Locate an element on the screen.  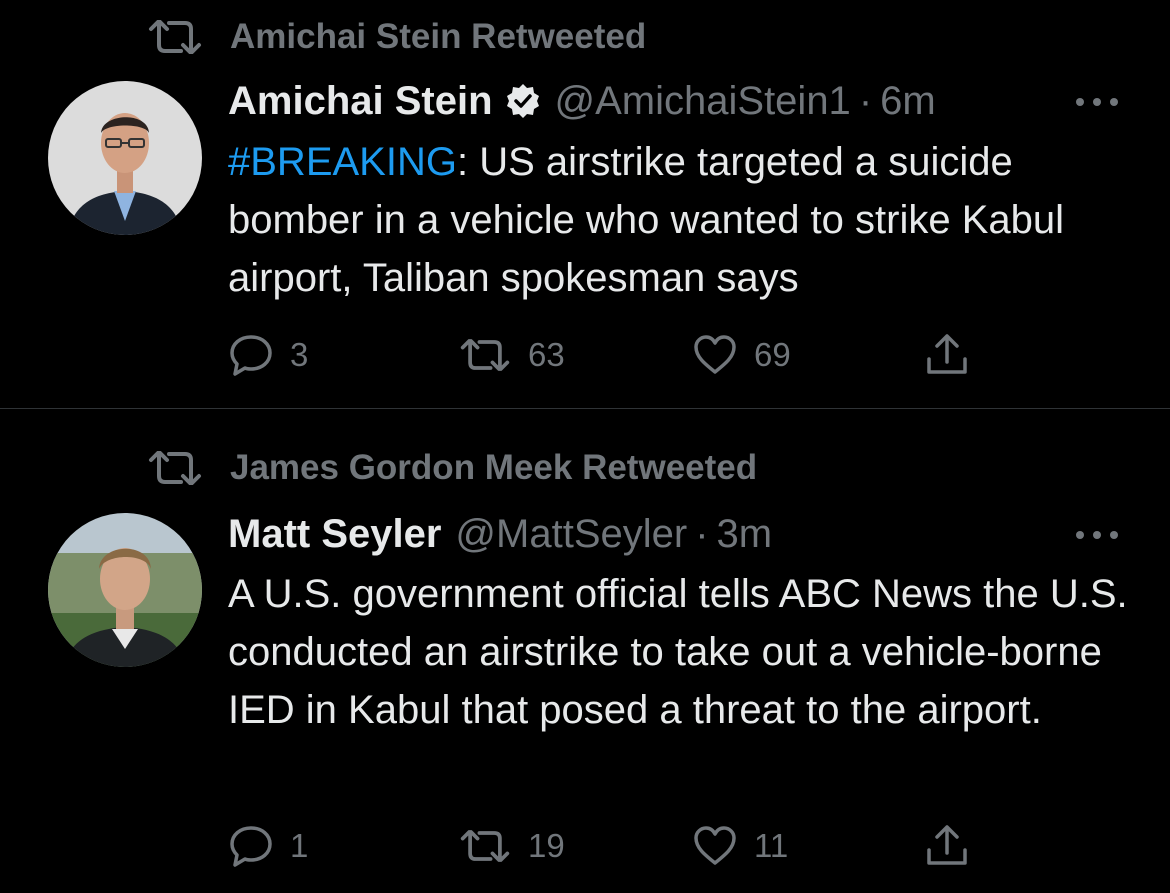
tweet-actions: 3 63 69 is located at coordinates (608, 355).